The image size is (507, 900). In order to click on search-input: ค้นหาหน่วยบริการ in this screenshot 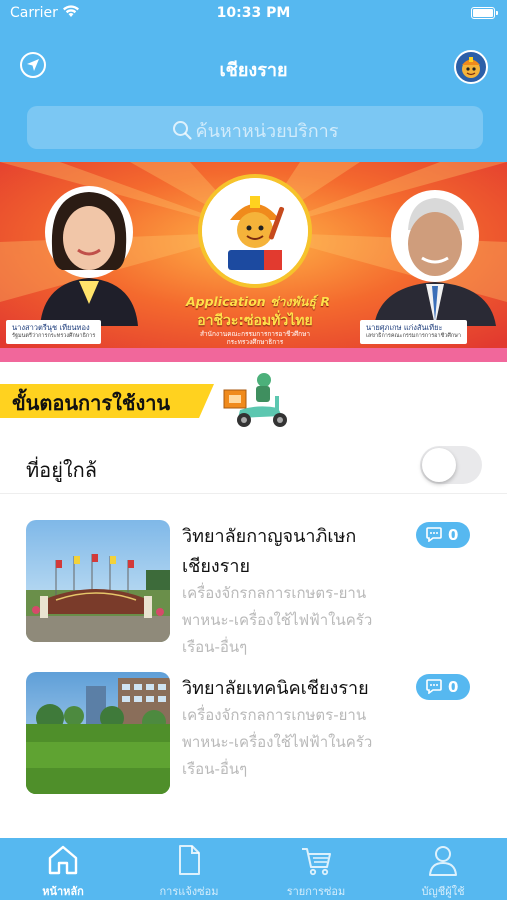, I will do `click(255, 127)`.